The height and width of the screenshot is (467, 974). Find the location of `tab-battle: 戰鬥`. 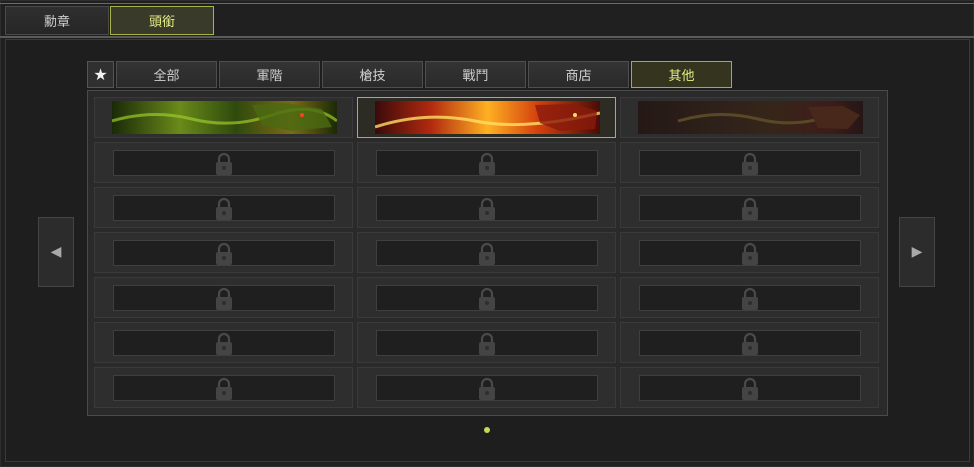

tab-battle: 戰鬥 is located at coordinates (475, 74).